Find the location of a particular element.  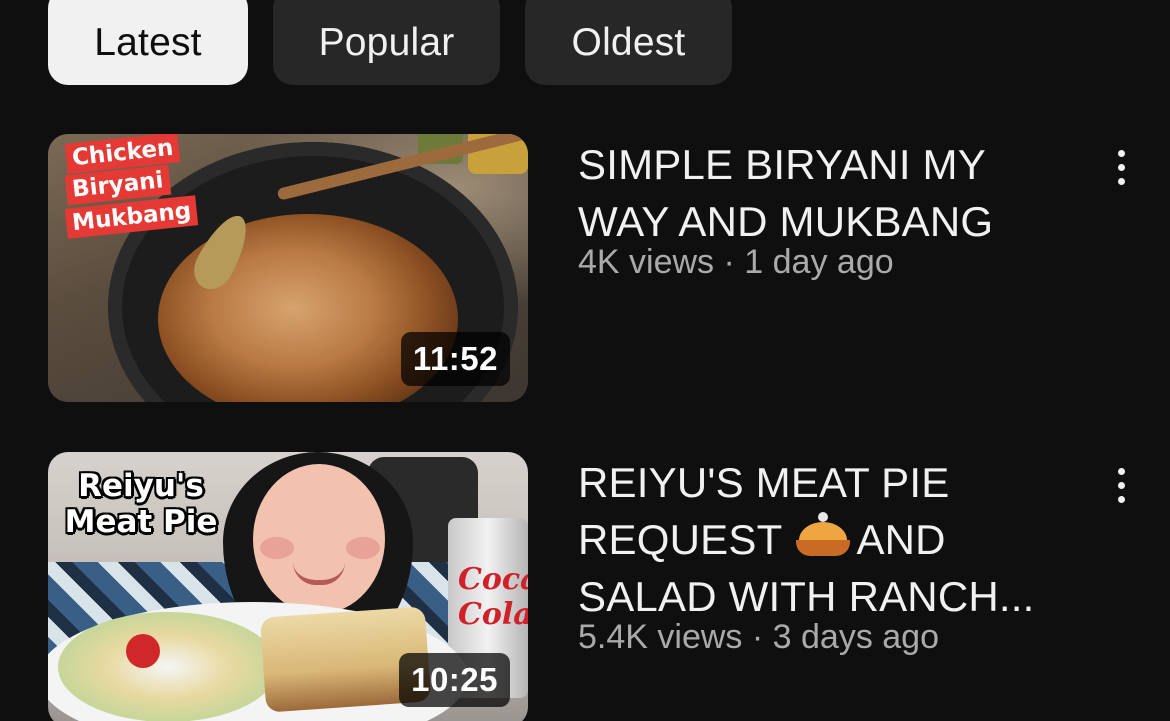

duration-badge: 11:52 is located at coordinates (455, 359).